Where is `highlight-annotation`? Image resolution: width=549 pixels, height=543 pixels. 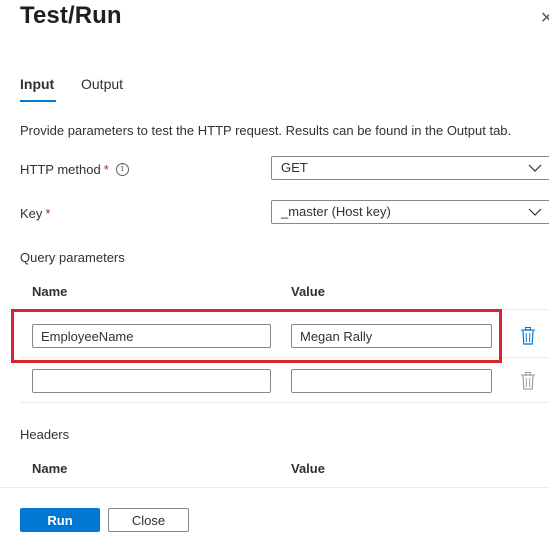 highlight-annotation is located at coordinates (256, 336).